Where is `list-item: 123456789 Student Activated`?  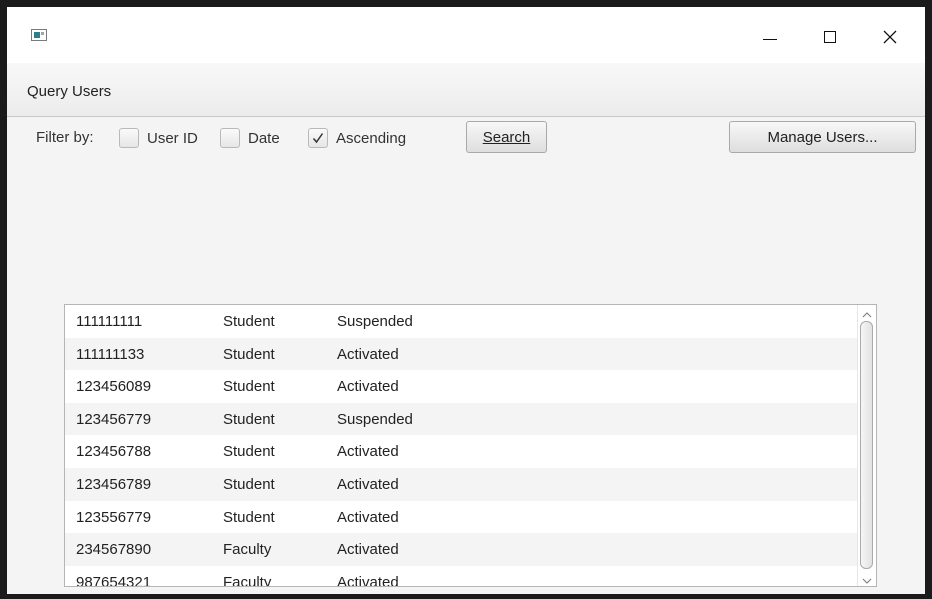 list-item: 123456789 Student Activated is located at coordinates (461, 484).